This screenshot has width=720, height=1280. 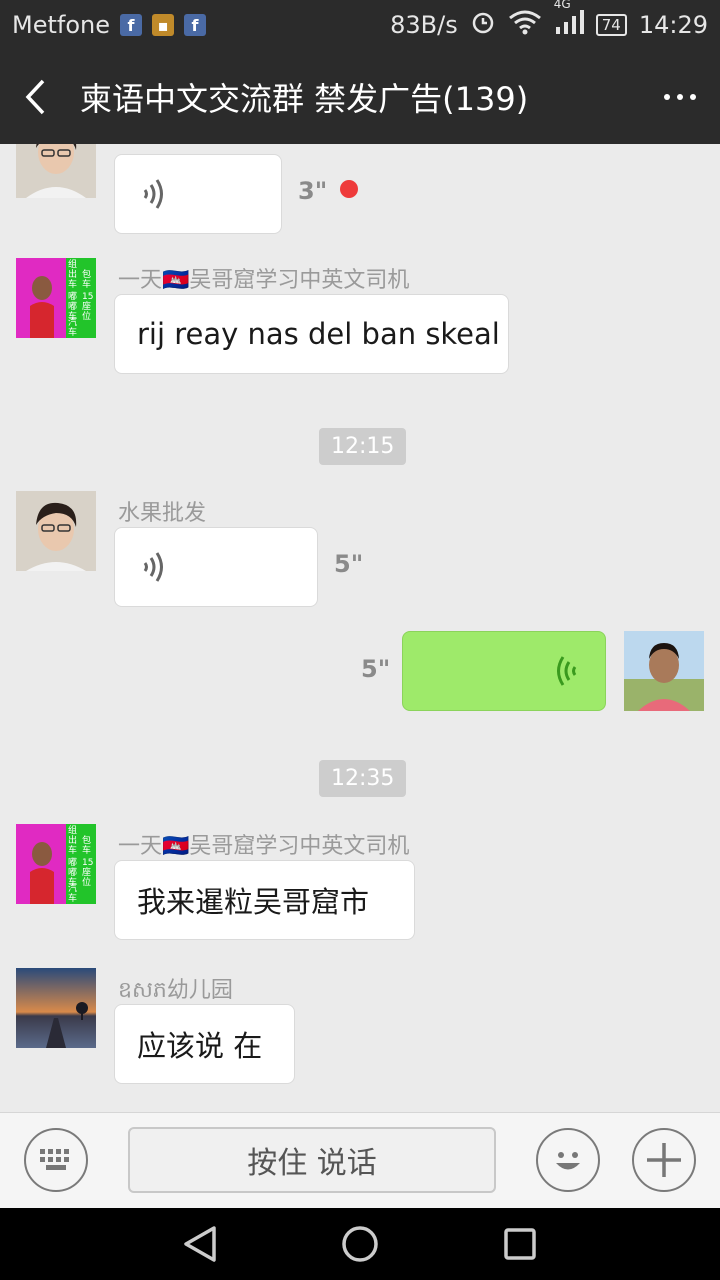 I want to click on nav-back-button, so click(x=200, y=1244).